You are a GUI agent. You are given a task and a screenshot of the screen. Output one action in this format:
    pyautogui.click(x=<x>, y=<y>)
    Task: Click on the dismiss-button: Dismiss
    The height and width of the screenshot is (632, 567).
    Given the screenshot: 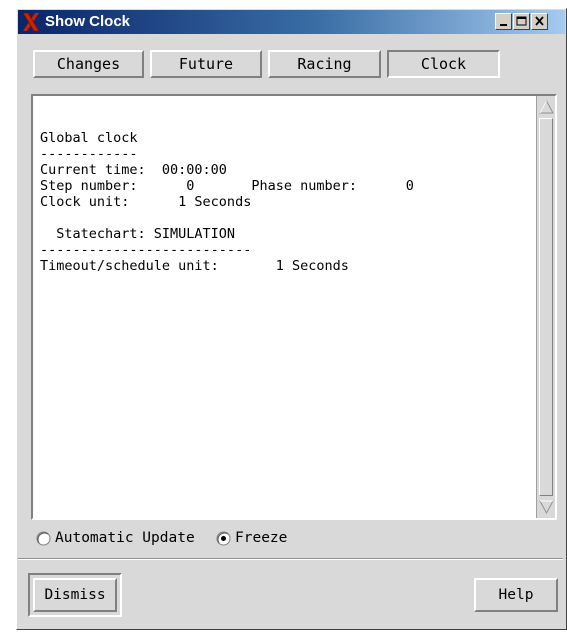 What is the action you would take?
    pyautogui.click(x=75, y=595)
    